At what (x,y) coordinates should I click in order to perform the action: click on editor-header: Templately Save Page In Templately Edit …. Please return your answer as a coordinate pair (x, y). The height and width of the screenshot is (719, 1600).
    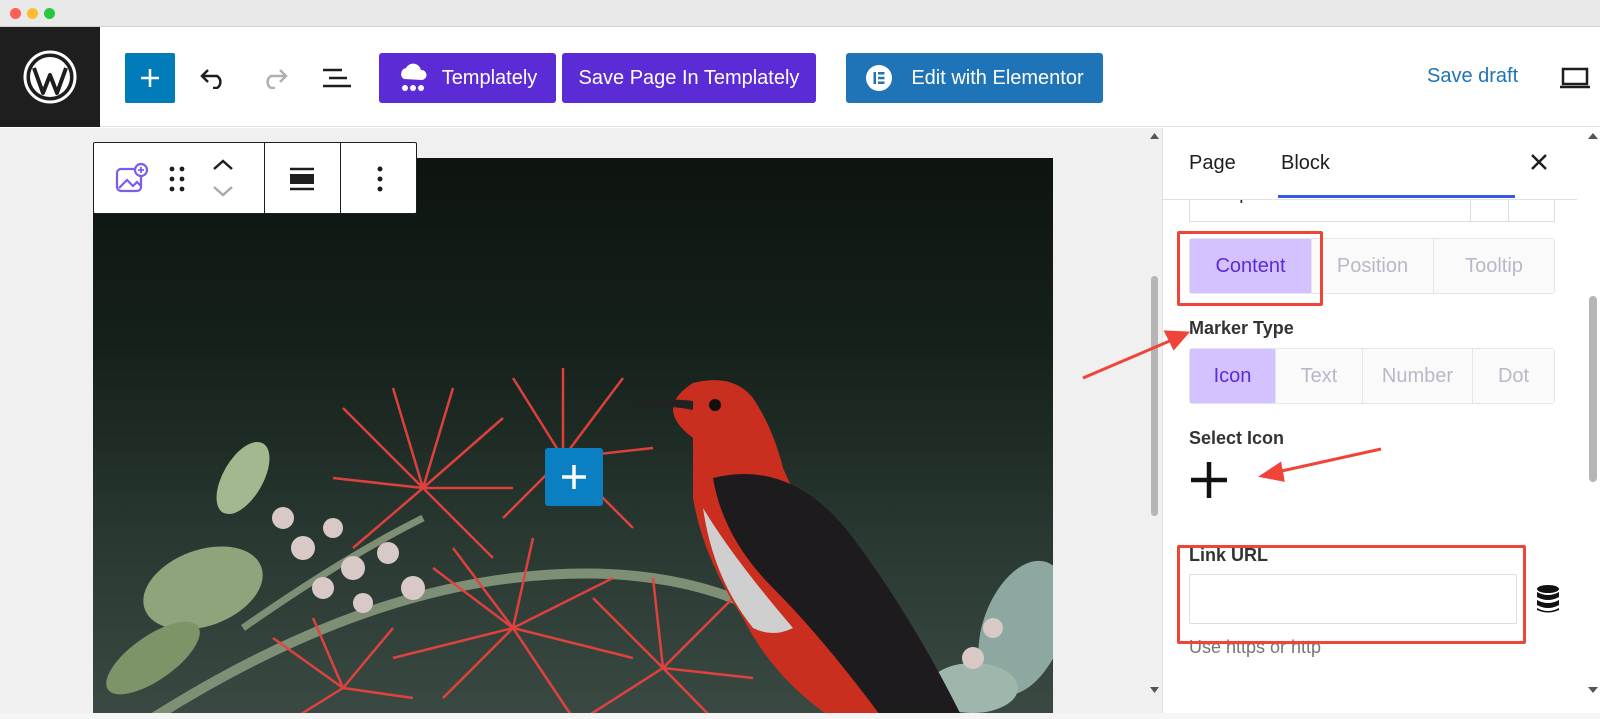
    Looking at the image, I should click on (800, 77).